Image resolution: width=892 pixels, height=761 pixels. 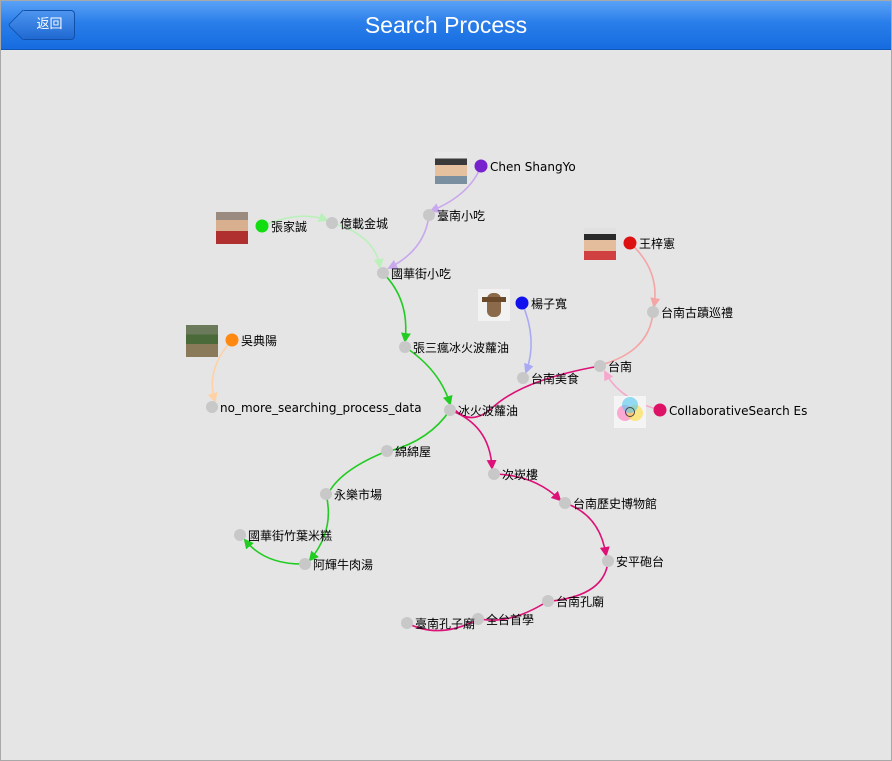 I want to click on edge-guohua-to-zhangsan, so click(x=396, y=307).